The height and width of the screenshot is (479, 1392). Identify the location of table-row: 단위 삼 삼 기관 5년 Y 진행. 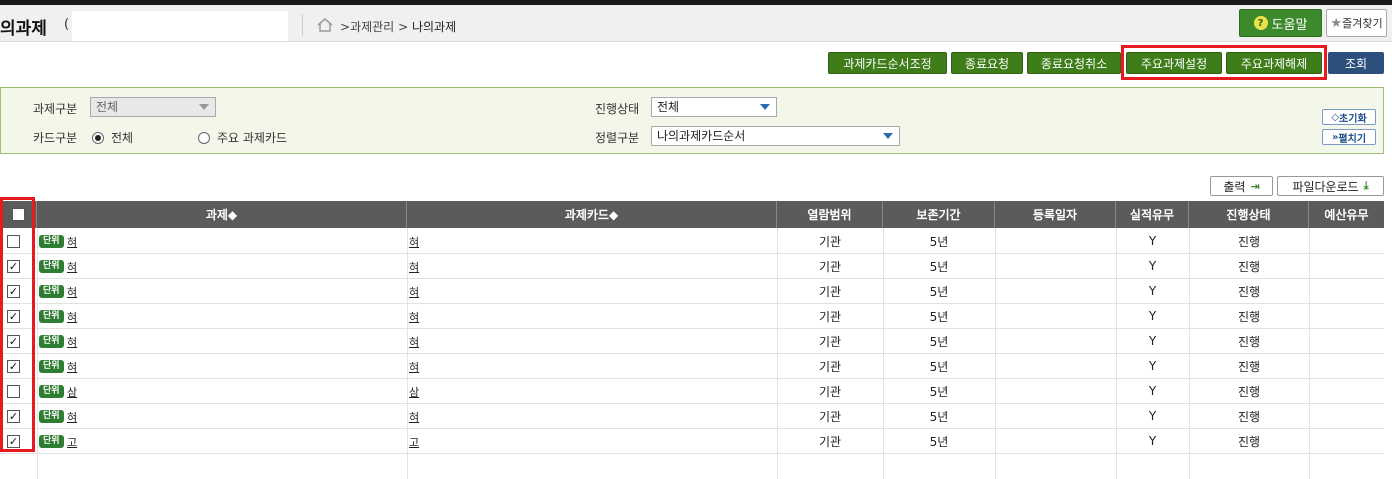
(692, 391).